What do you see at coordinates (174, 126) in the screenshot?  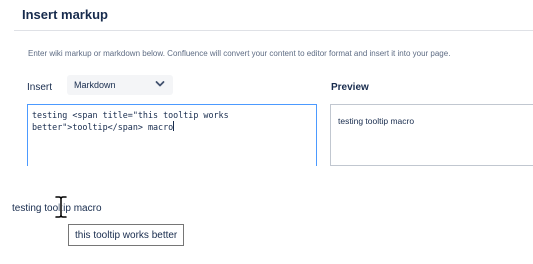 I see `text-caret` at bounding box center [174, 126].